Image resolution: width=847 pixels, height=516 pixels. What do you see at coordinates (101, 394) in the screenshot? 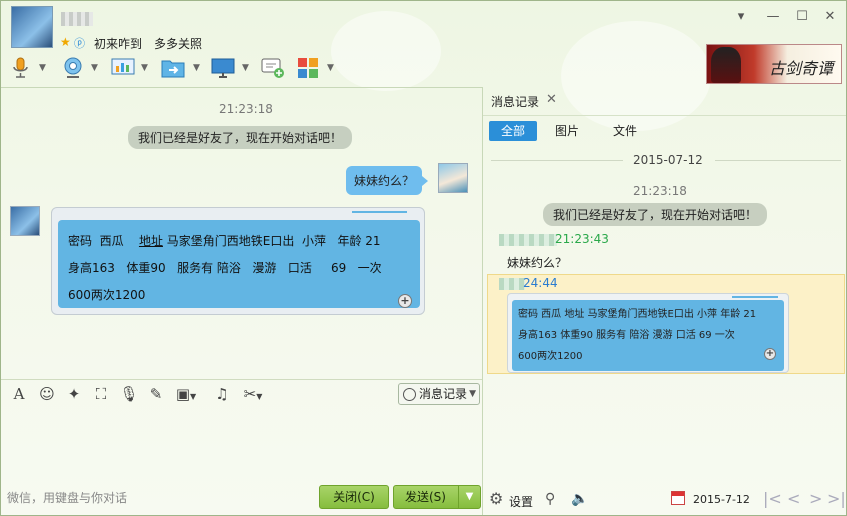
I see `screenshot-frame-icon: ⛶` at bounding box center [101, 394].